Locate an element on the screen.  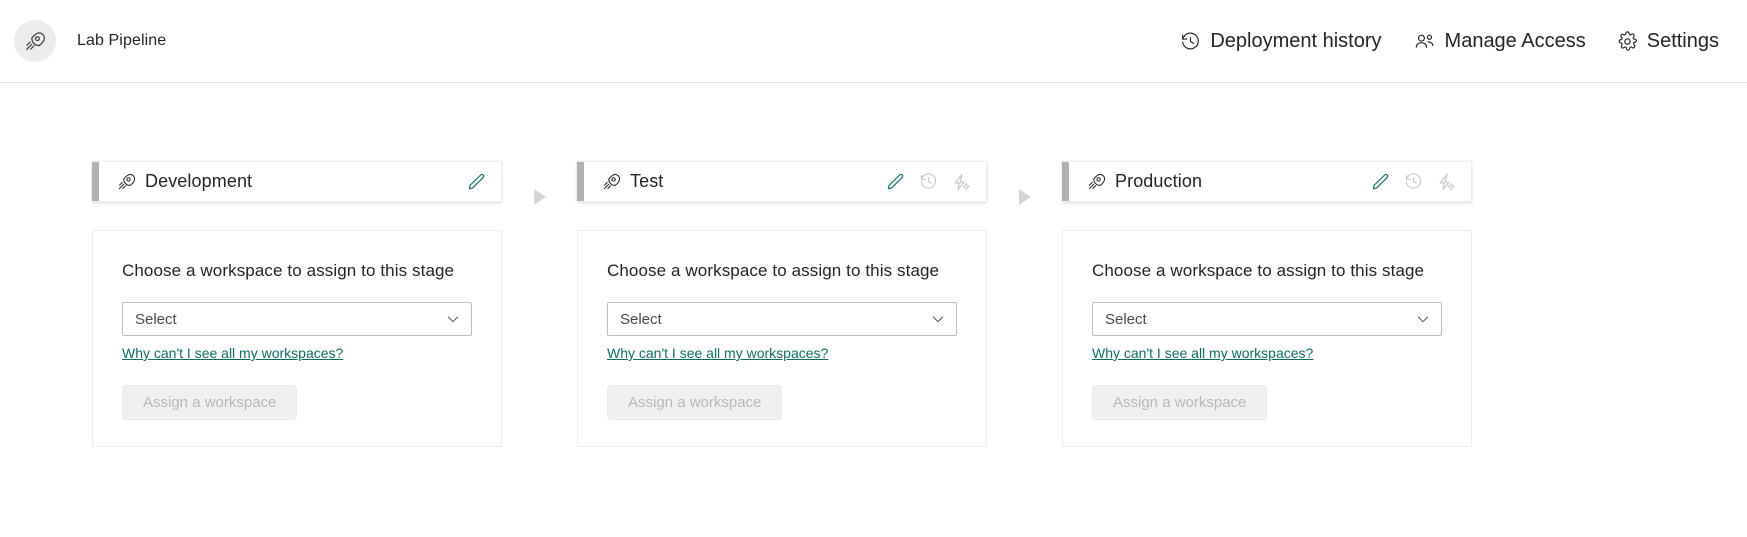
gear-icon is located at coordinates (1627, 41).